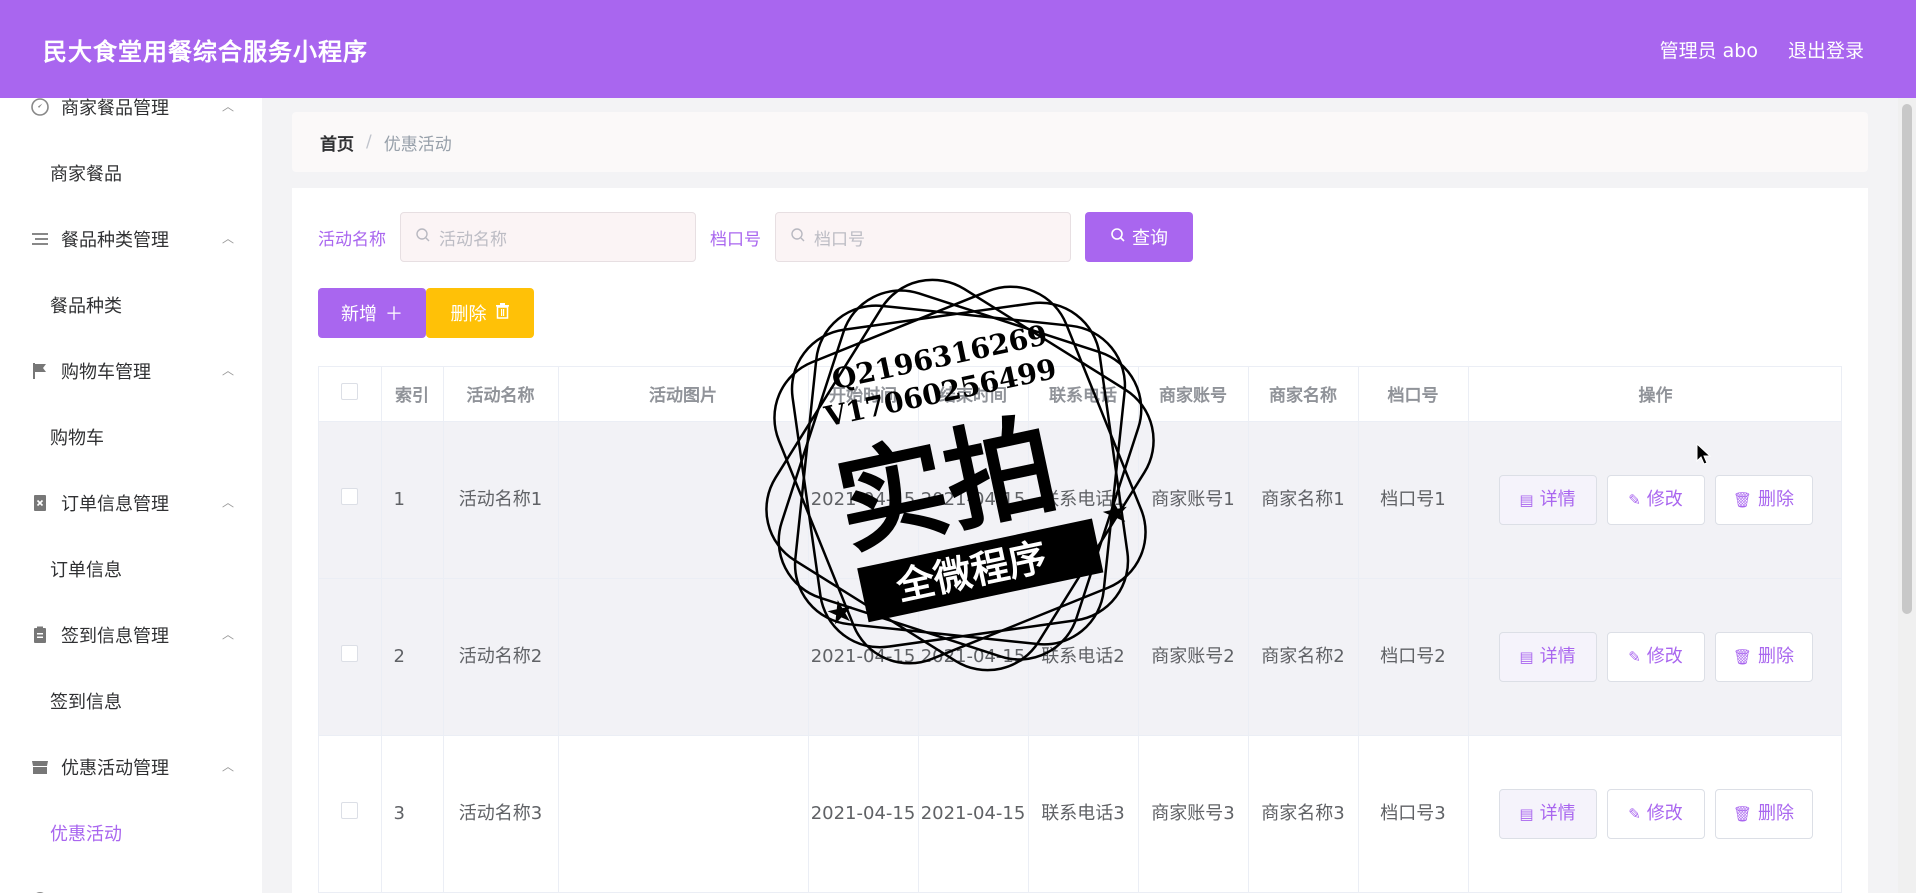 The width and height of the screenshot is (1916, 893). What do you see at coordinates (115, 768) in the screenshot?
I see `menu-title-label: 优惠活动管理` at bounding box center [115, 768].